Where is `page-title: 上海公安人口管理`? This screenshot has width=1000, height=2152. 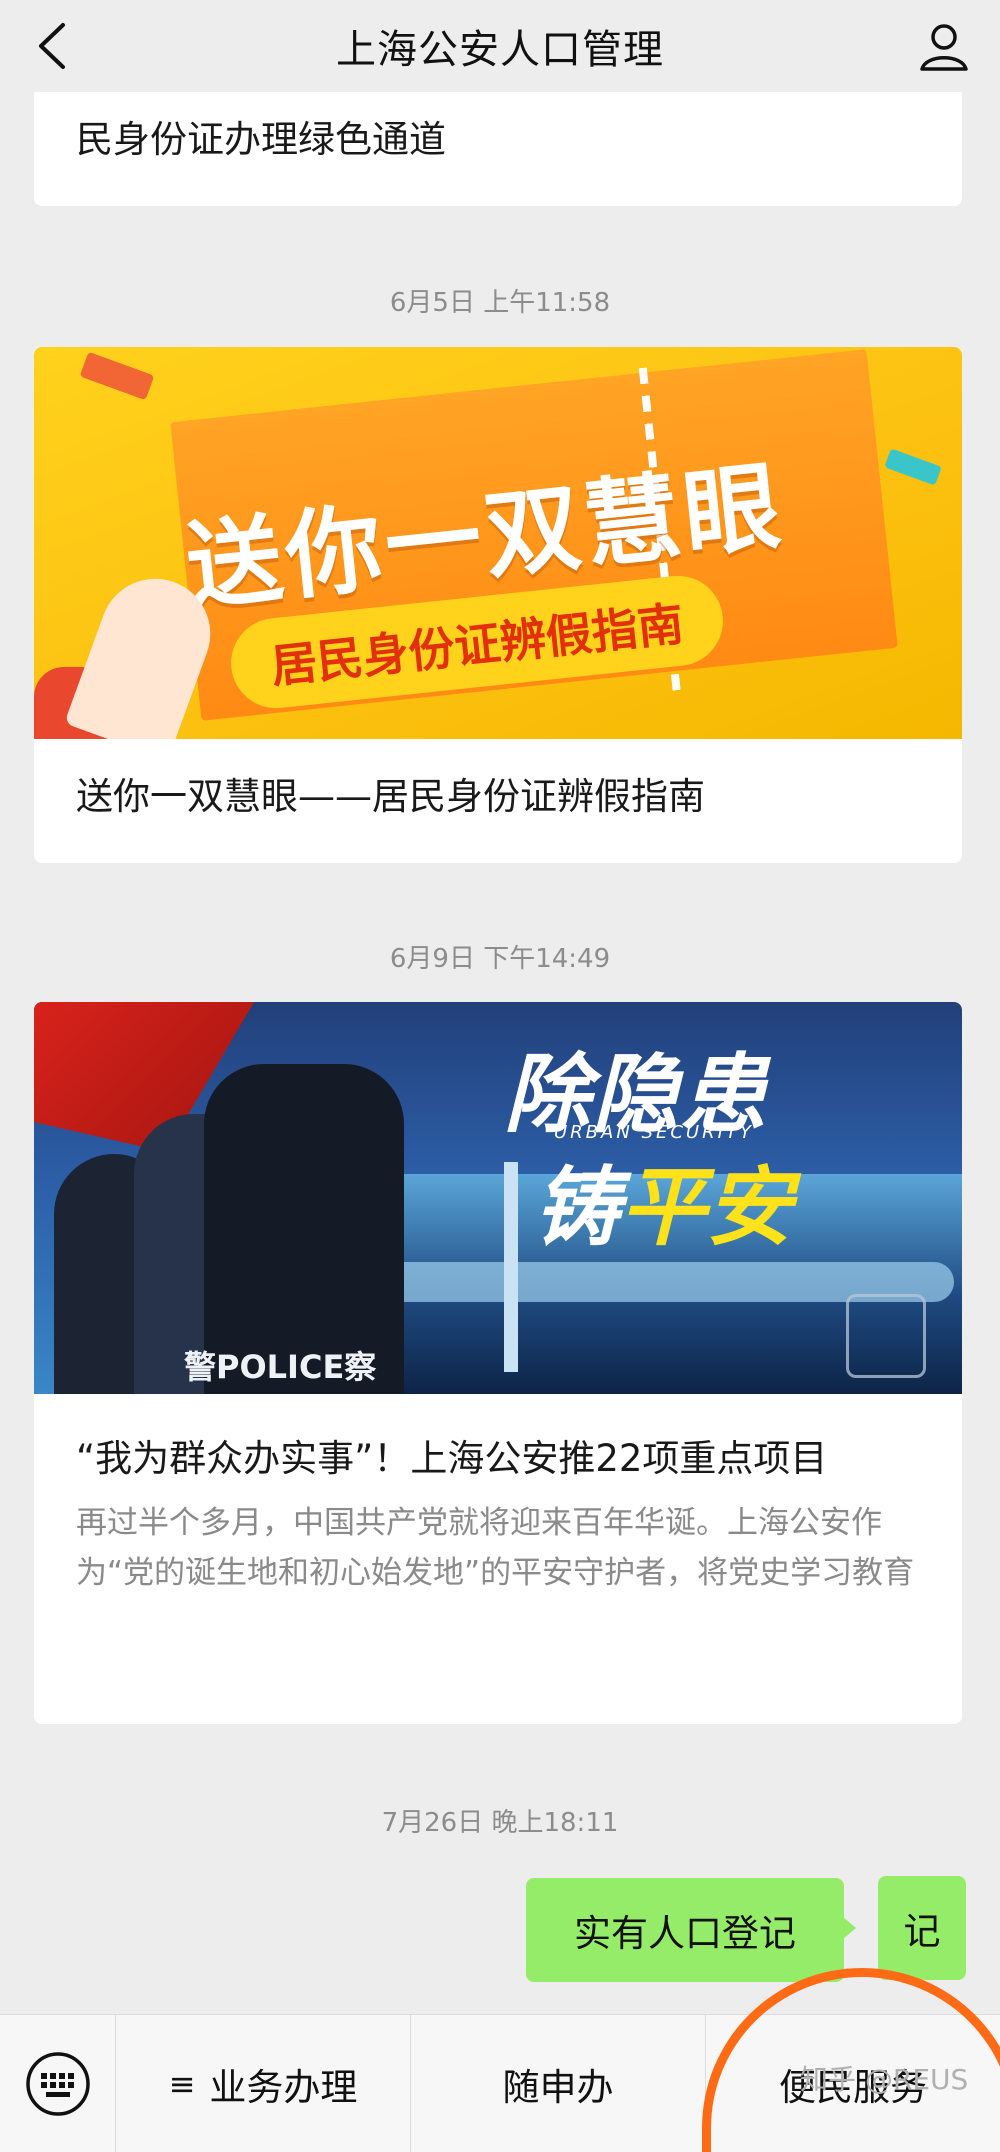 page-title: 上海公安人口管理 is located at coordinates (500, 50).